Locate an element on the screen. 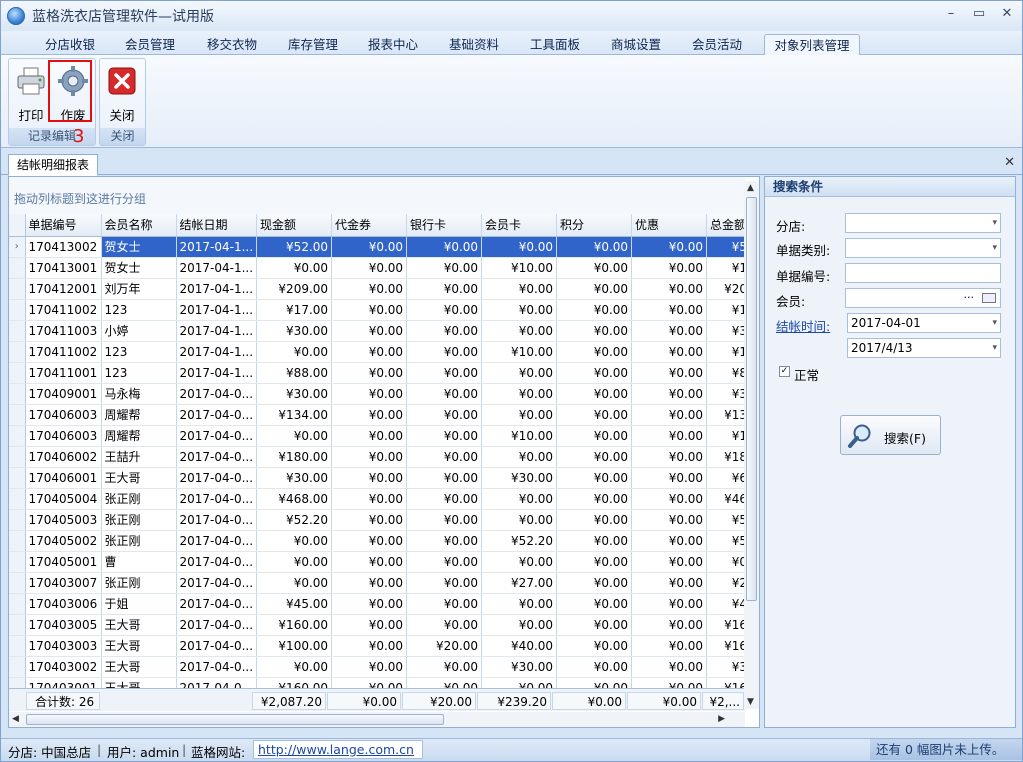  column-header: 会员卡 is located at coordinates (519, 225).